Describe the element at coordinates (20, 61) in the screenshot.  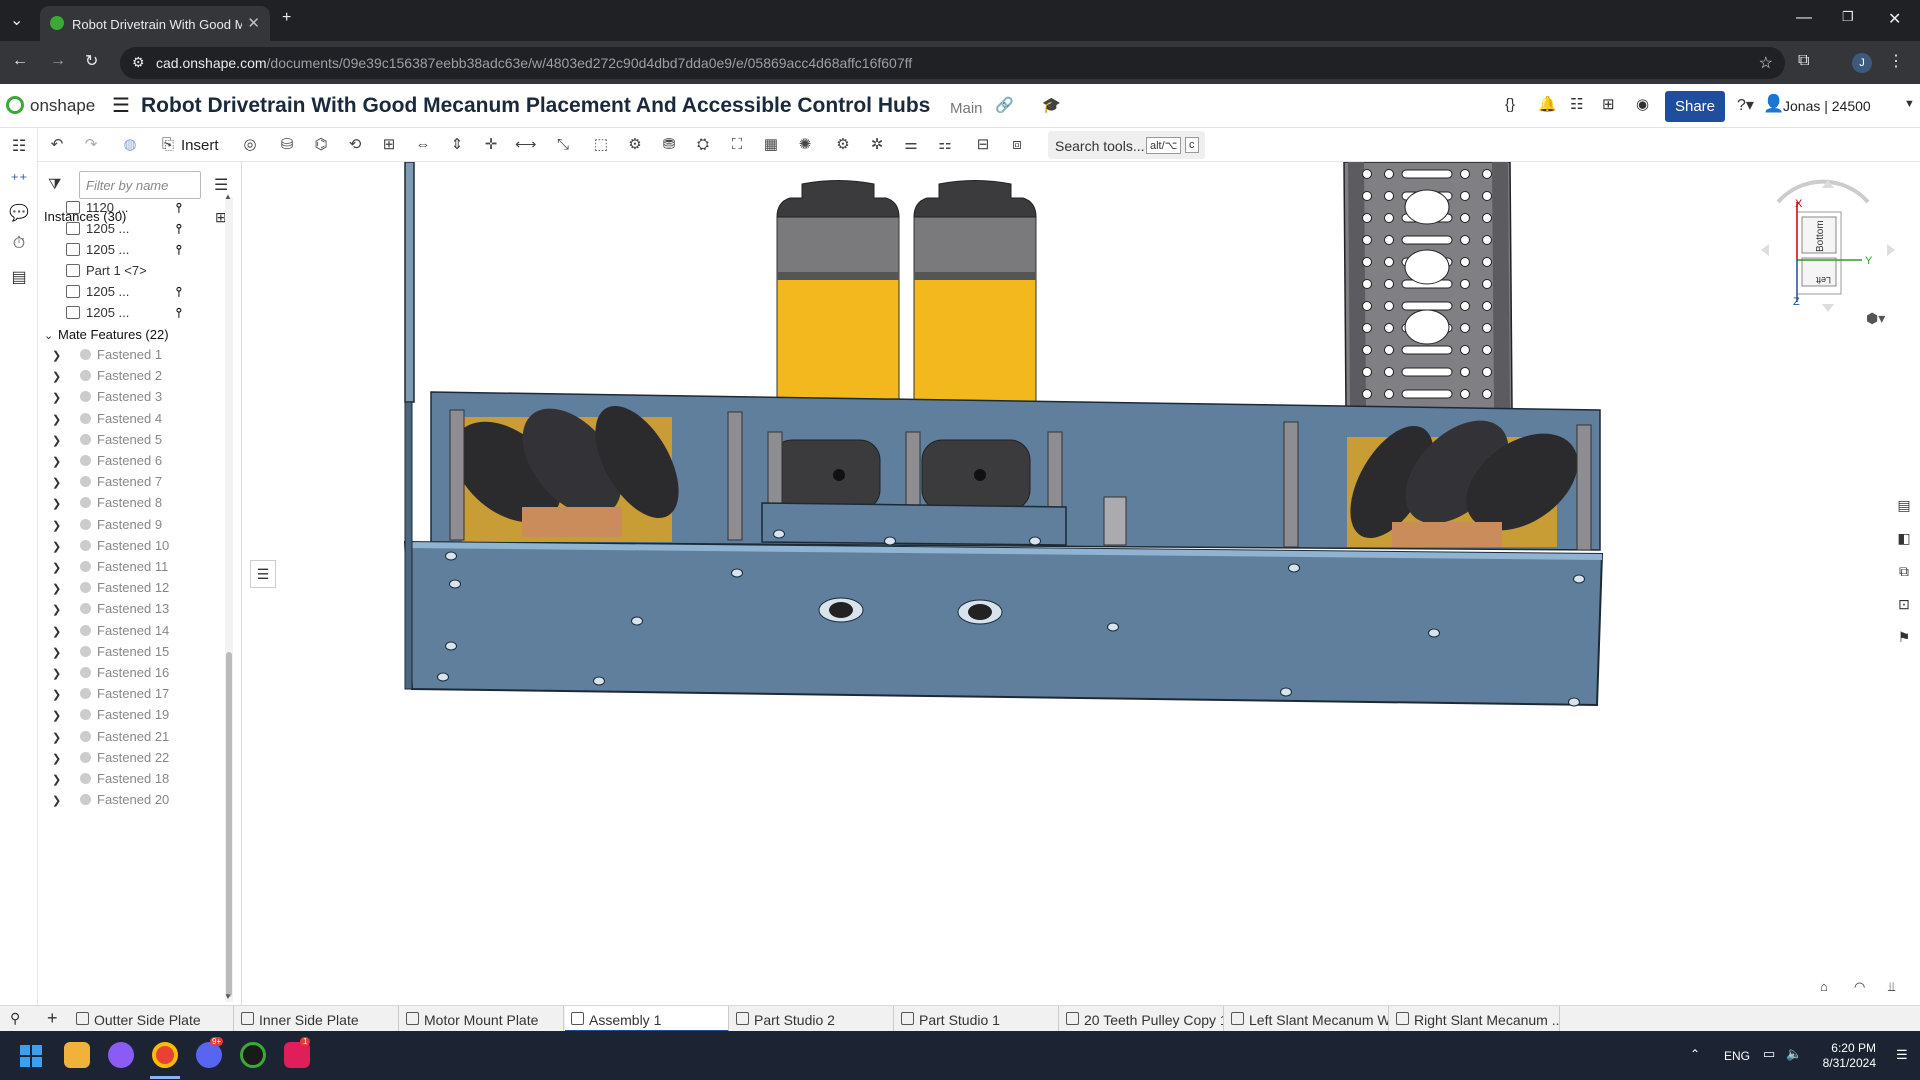
I see `back-icon: ←` at that location.